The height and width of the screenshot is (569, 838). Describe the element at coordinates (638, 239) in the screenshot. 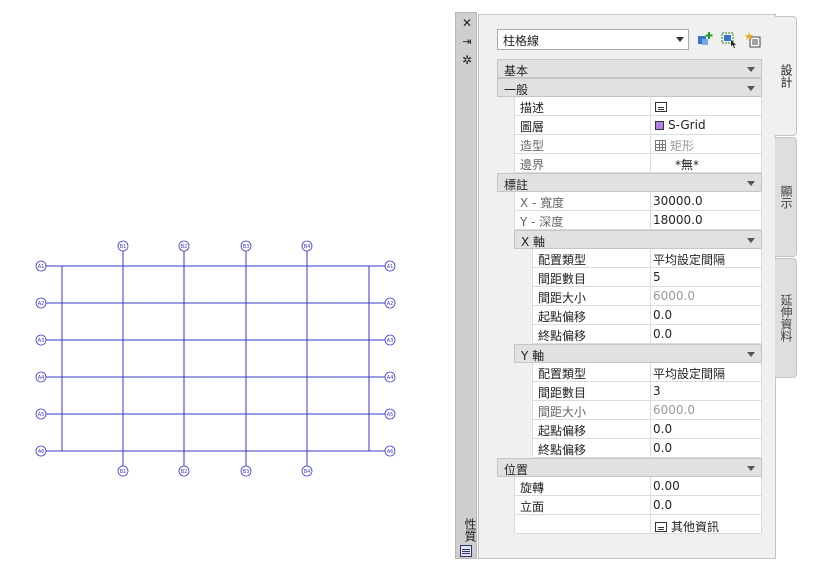

I see `category-x-axis: X 軸` at that location.